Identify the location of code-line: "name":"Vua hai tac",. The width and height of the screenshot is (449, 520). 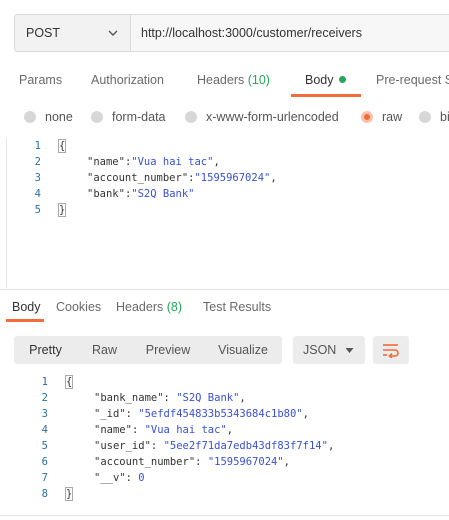
(153, 162).